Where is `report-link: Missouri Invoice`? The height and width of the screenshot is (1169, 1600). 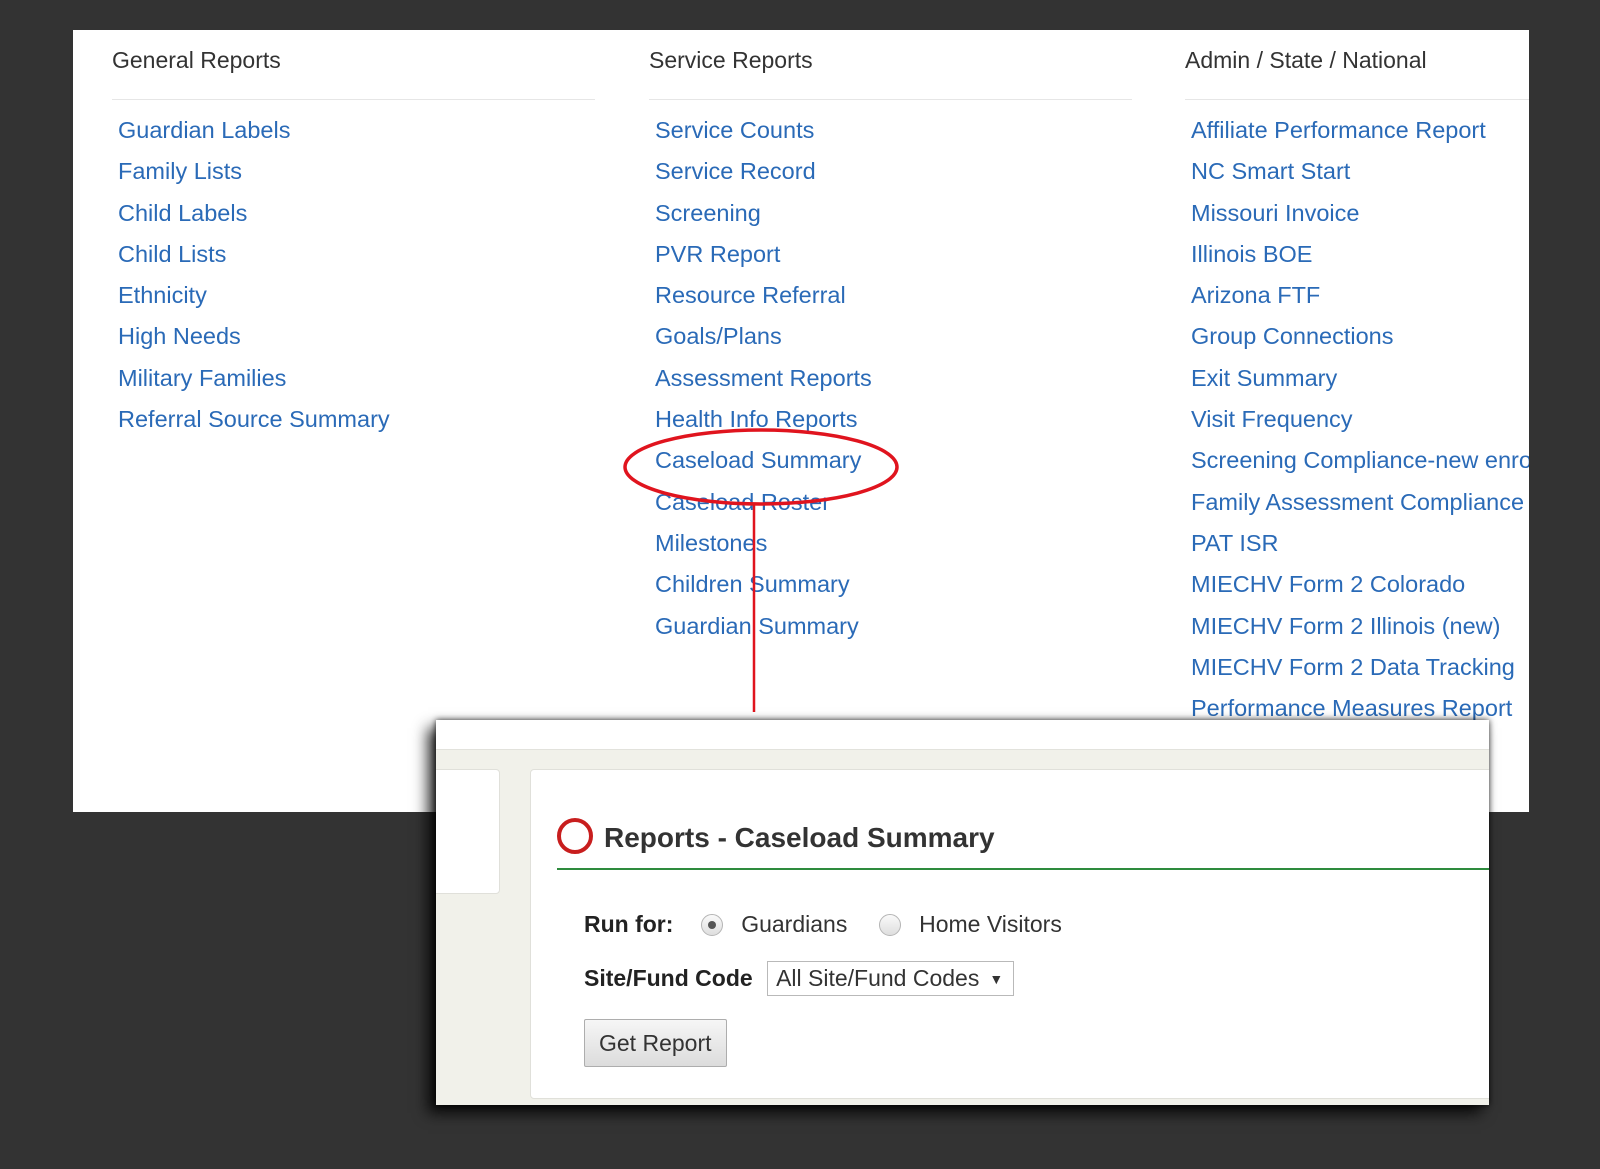 report-link: Missouri Invoice is located at coordinates (1360, 219).